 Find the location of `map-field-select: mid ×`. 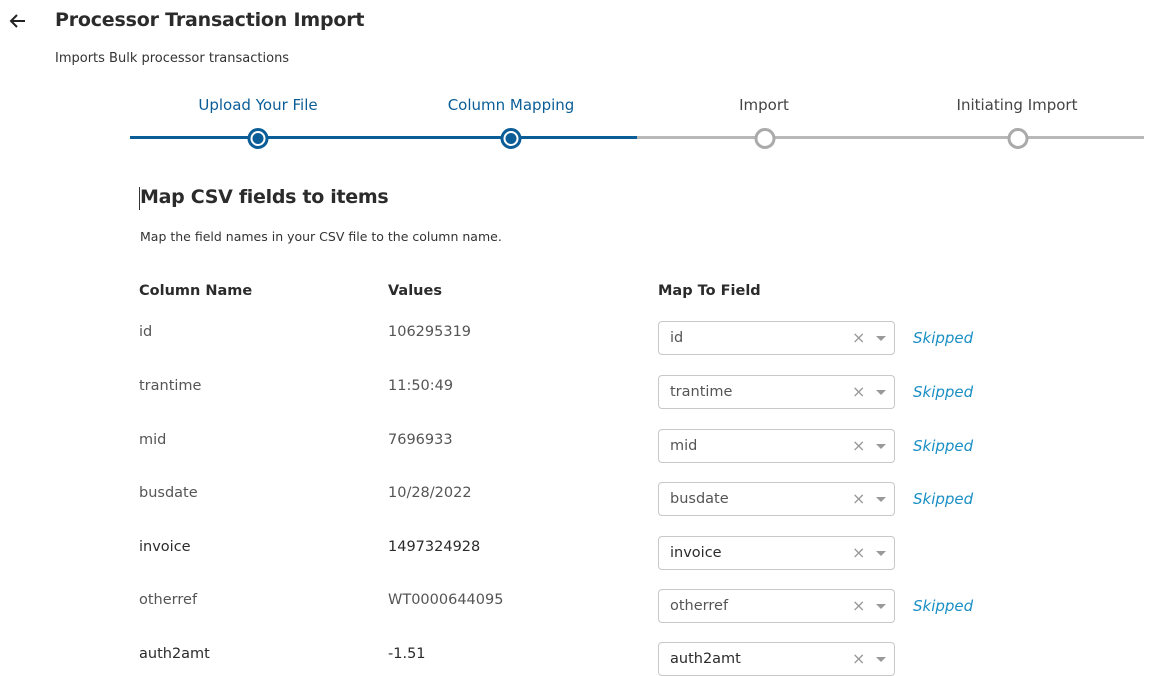

map-field-select: mid × is located at coordinates (776, 446).